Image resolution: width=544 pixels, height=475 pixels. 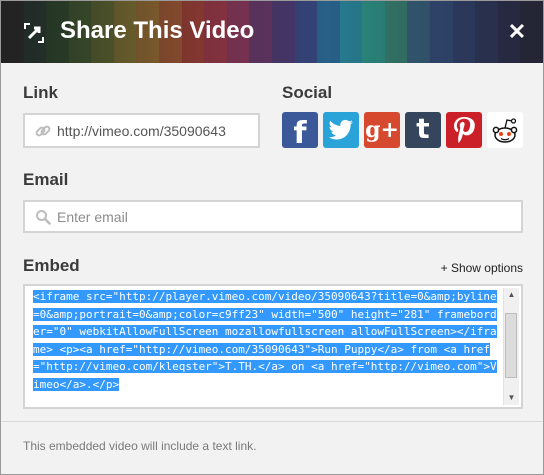 I want to click on google-plus-icon: g+, so click(x=382, y=130).